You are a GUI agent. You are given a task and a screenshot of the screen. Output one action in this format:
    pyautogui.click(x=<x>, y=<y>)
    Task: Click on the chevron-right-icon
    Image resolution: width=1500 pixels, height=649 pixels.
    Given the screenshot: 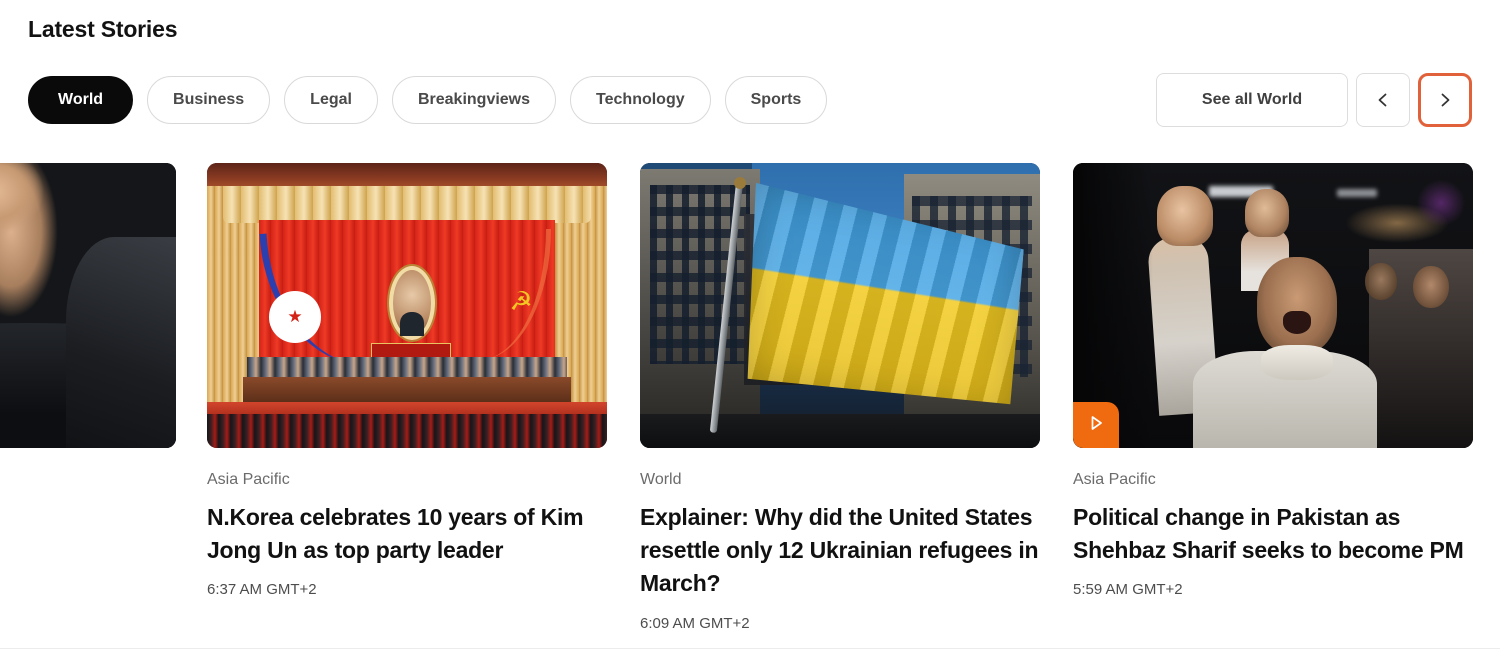 What is the action you would take?
    pyautogui.click(x=1445, y=100)
    